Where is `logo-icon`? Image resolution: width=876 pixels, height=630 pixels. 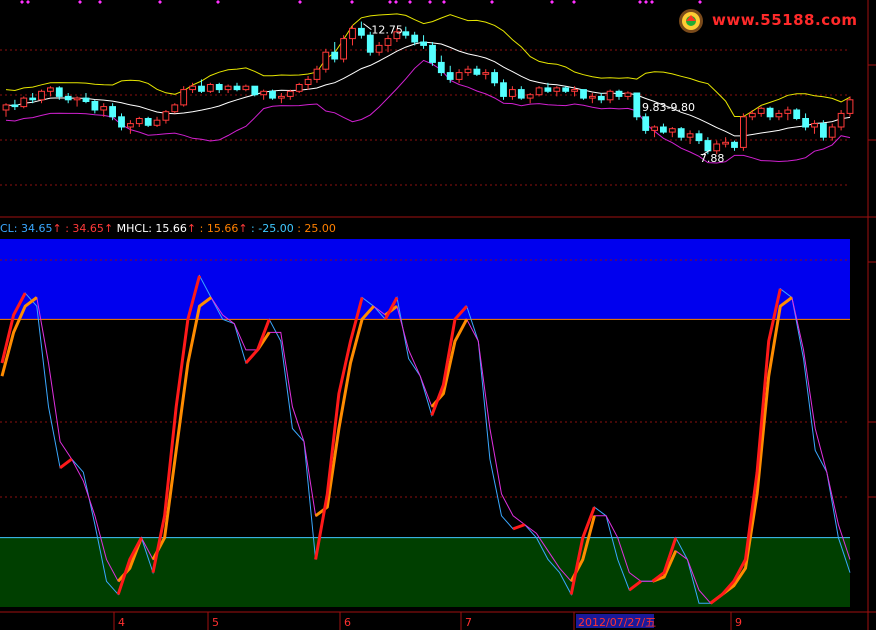
logo-icon is located at coordinates (691, 21).